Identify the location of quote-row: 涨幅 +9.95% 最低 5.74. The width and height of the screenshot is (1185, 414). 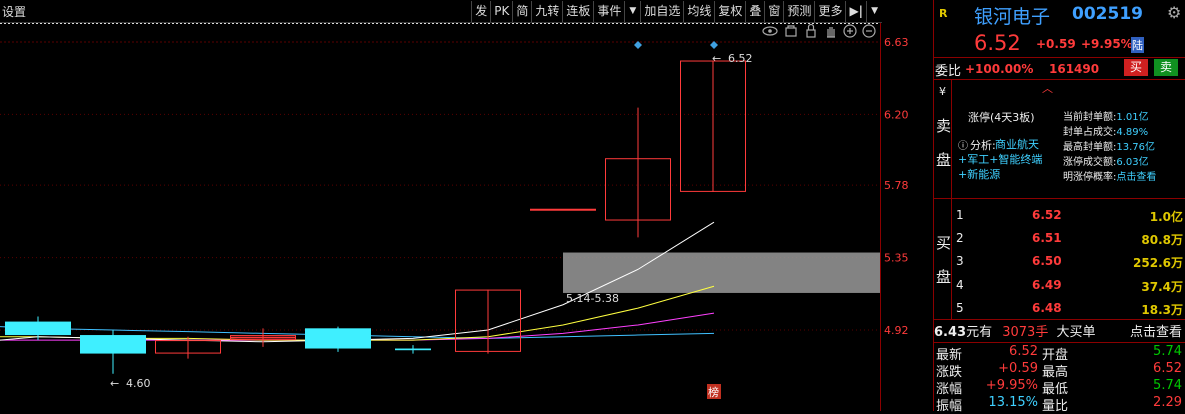
(1059, 387).